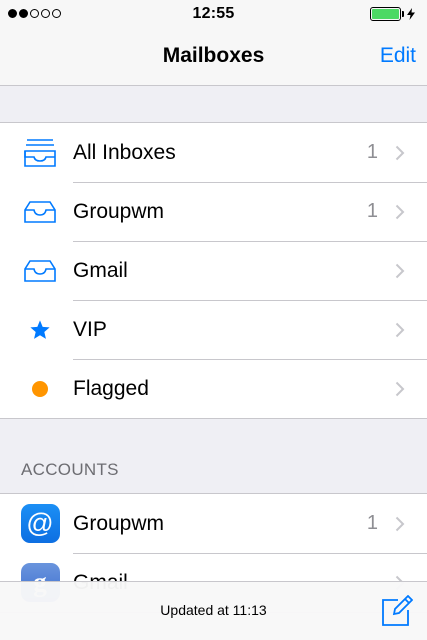 This screenshot has height=640, width=427. I want to click on accounts-section-header: ACCOUNTS, so click(70, 469).